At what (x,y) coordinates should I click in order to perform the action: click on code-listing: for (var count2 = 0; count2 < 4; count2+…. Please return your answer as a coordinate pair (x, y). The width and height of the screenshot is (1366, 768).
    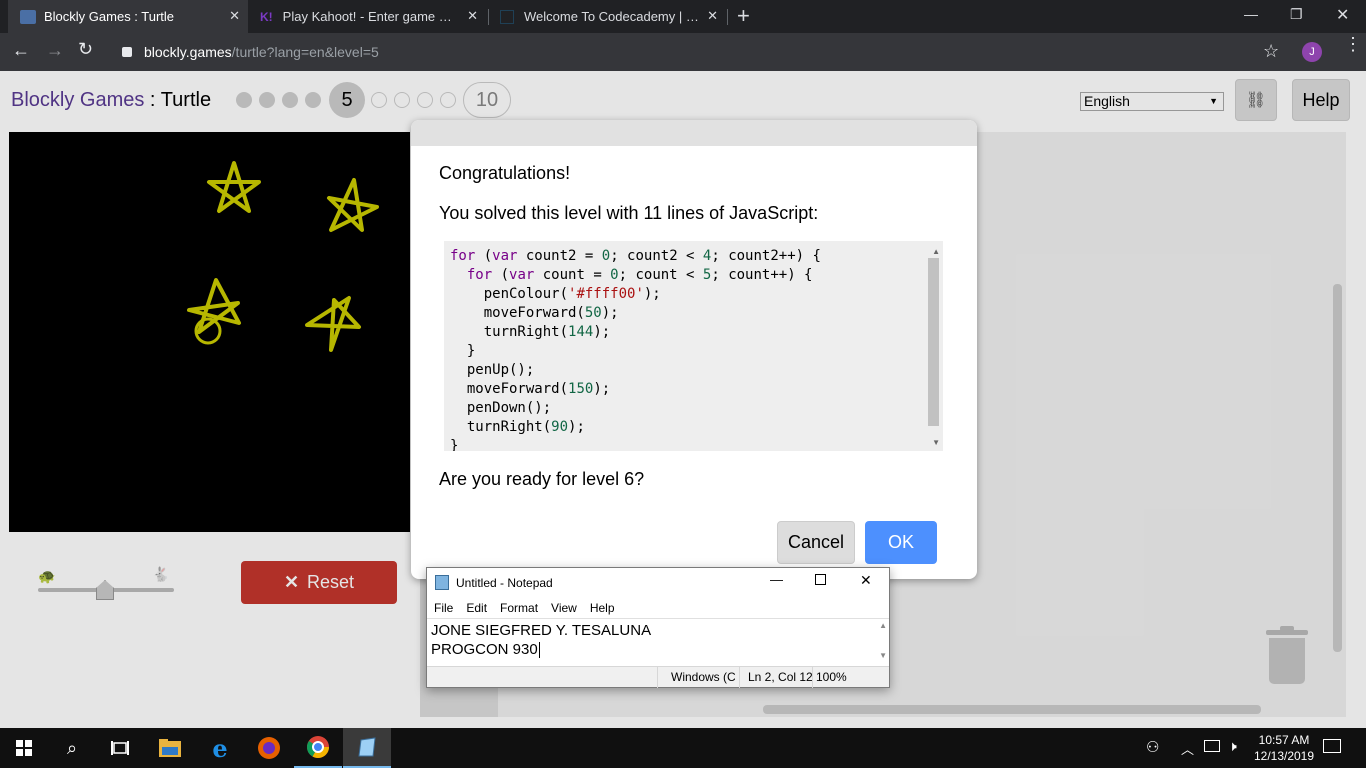
    Looking at the image, I should click on (693, 346).